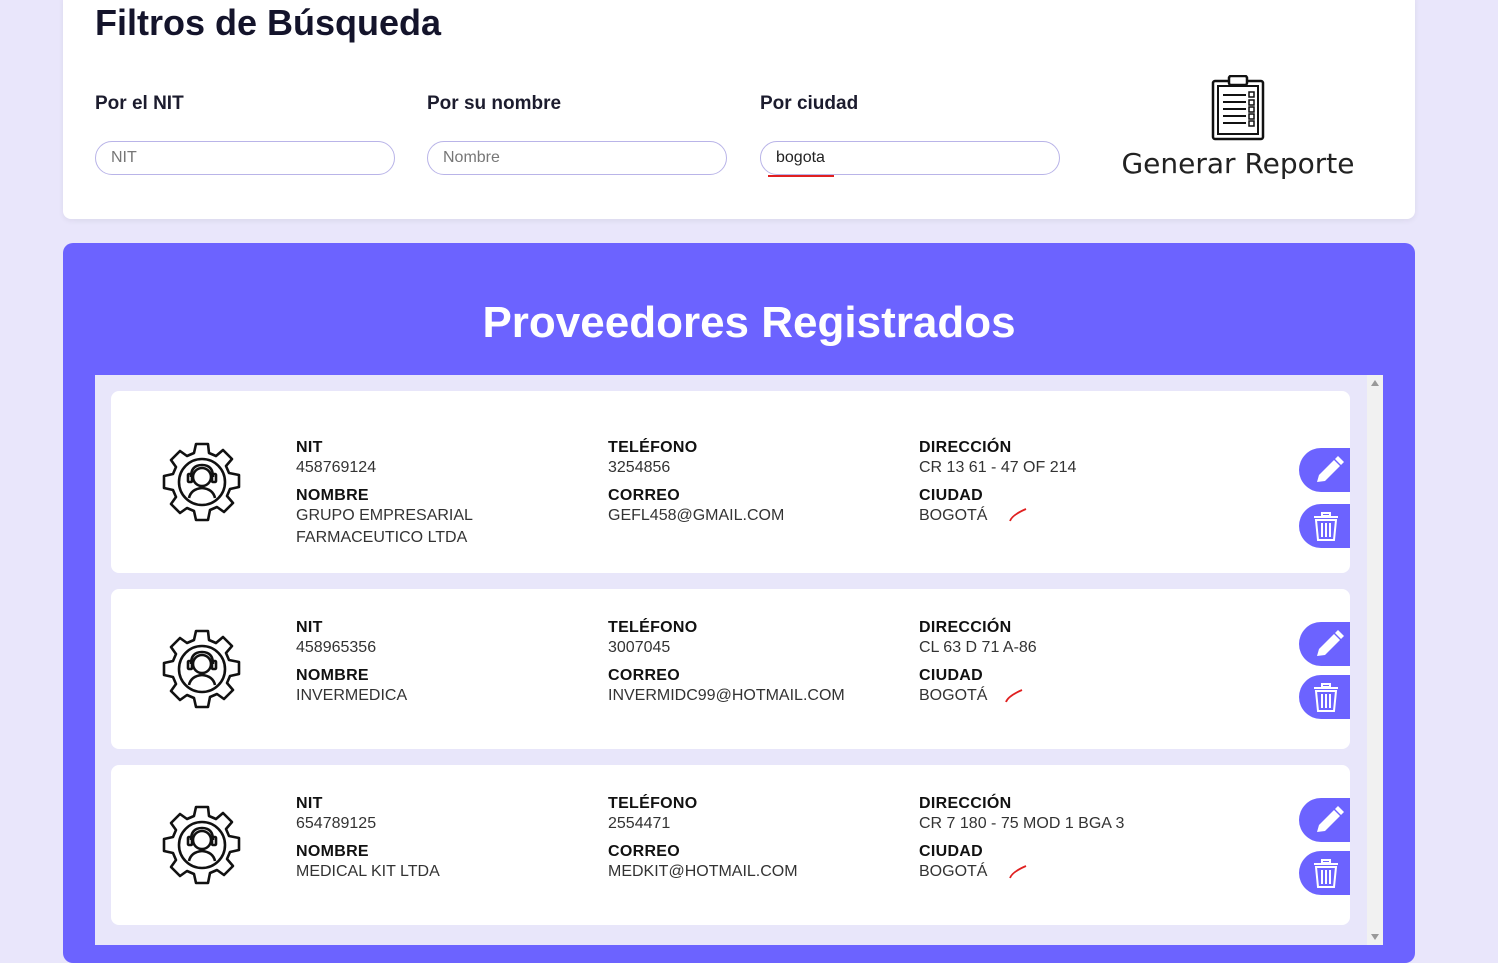 Image resolution: width=1498 pixels, height=963 pixels. I want to click on correo-value: INVERMIDC99@HOTMAIL.COM, so click(726, 695).